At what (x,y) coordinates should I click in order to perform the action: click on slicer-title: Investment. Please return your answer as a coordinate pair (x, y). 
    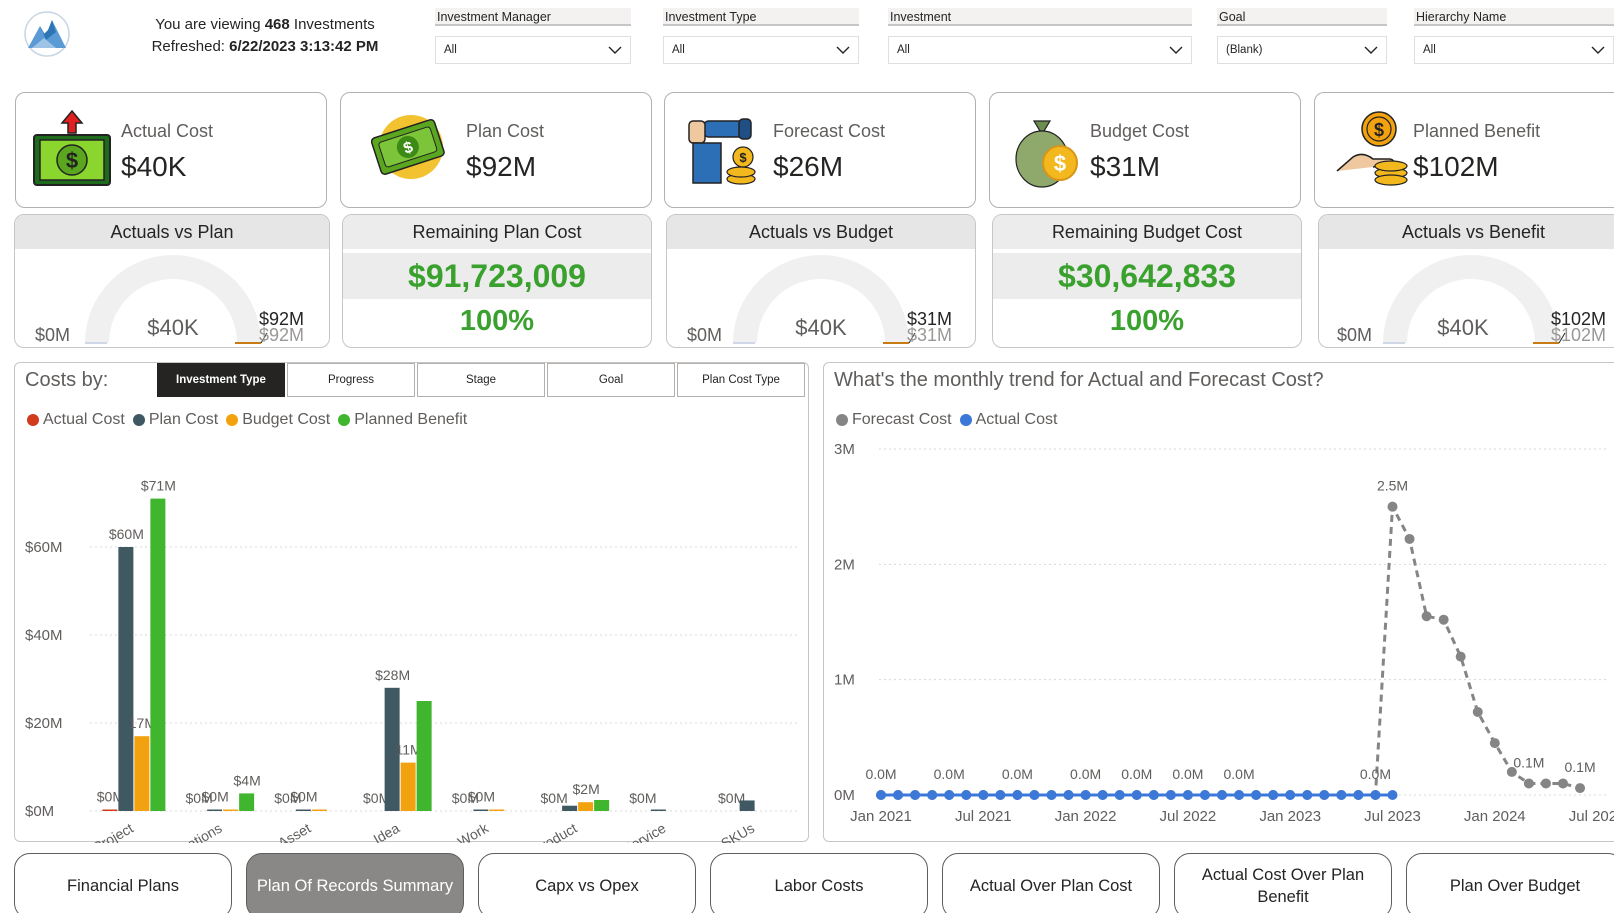
    Looking at the image, I should click on (1040, 17).